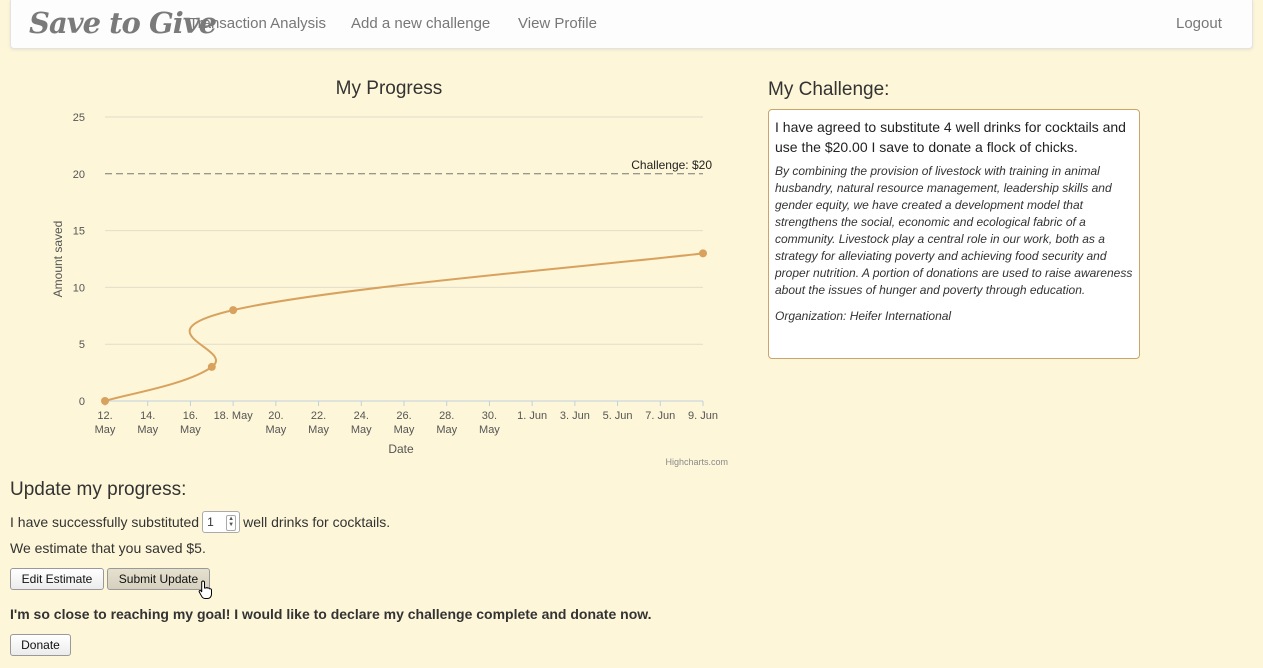 The width and height of the screenshot is (1263, 668). Describe the element at coordinates (660, 416) in the screenshot. I see `x-tick-label: 7. Jun` at that location.